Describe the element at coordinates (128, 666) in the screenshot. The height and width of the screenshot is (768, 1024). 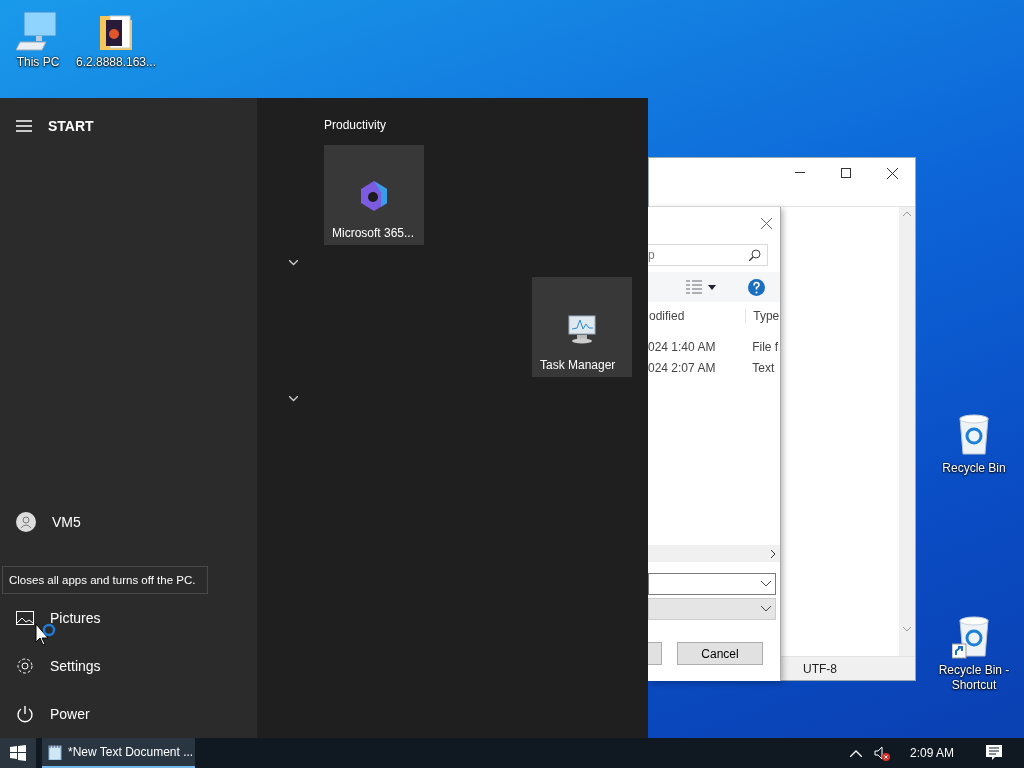
I see `start-menu-item: Settings` at that location.